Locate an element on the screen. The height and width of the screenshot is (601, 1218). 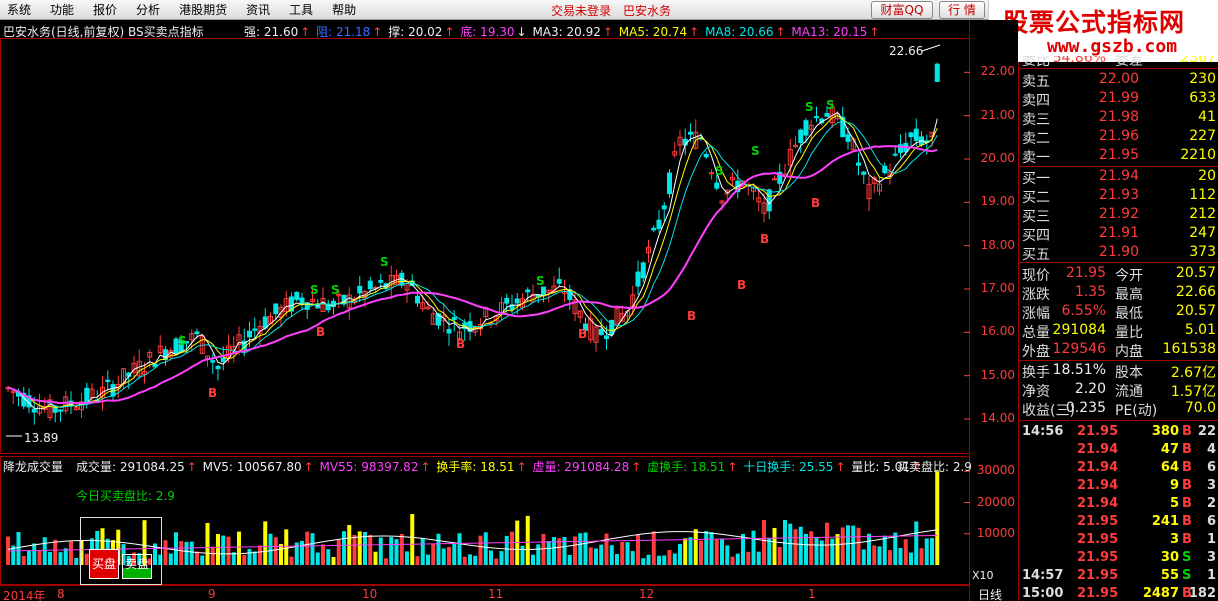
ask-level-row: 卖五 22.00 230 is located at coordinates (1118, 80).